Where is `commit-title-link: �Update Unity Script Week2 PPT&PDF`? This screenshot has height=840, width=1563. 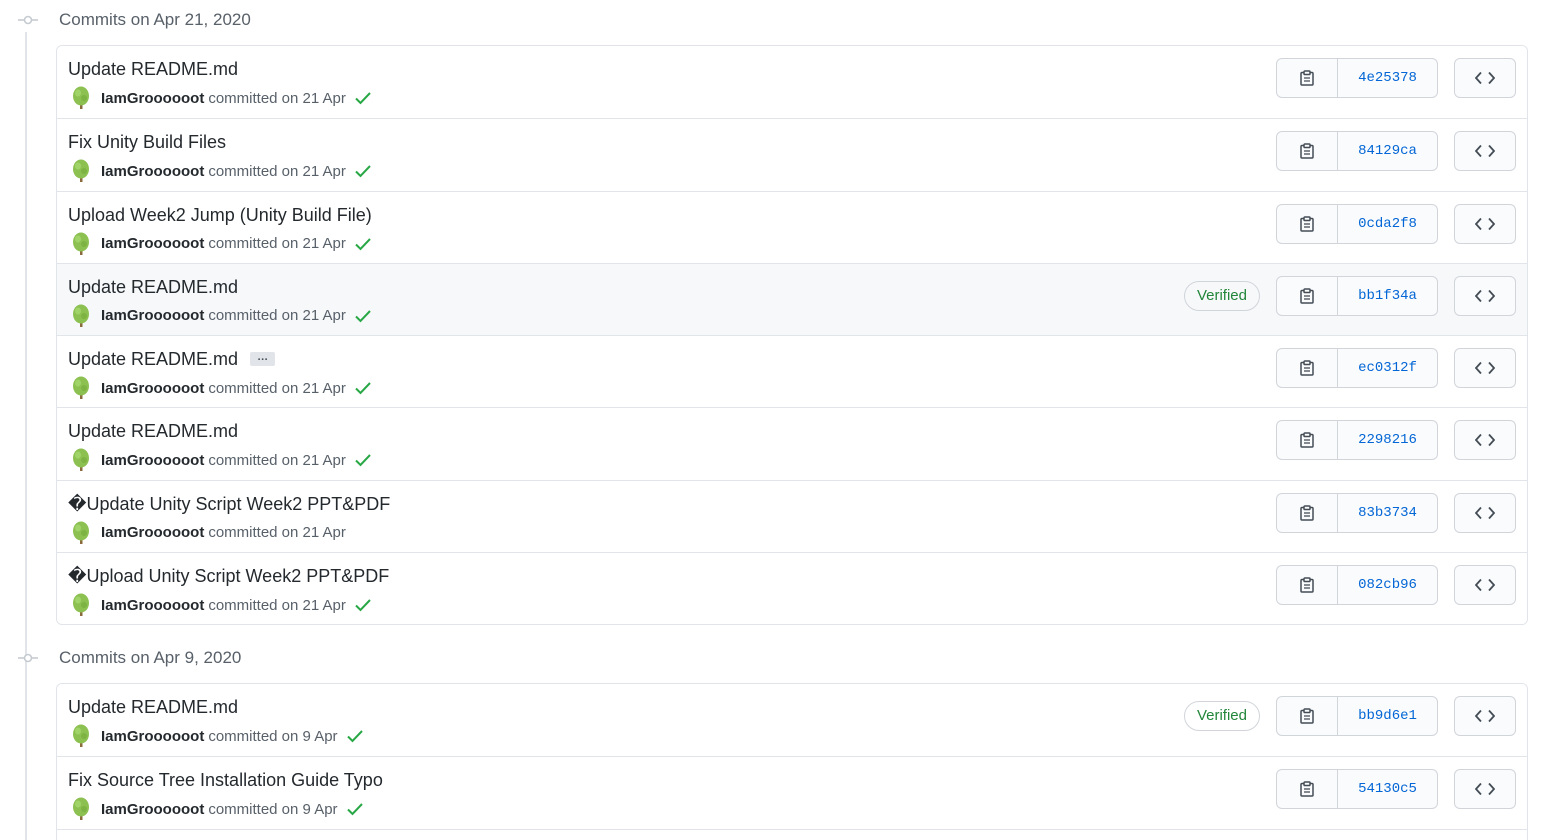
commit-title-link: �Update Unity Script Week2 PPT&PDF is located at coordinates (229, 504).